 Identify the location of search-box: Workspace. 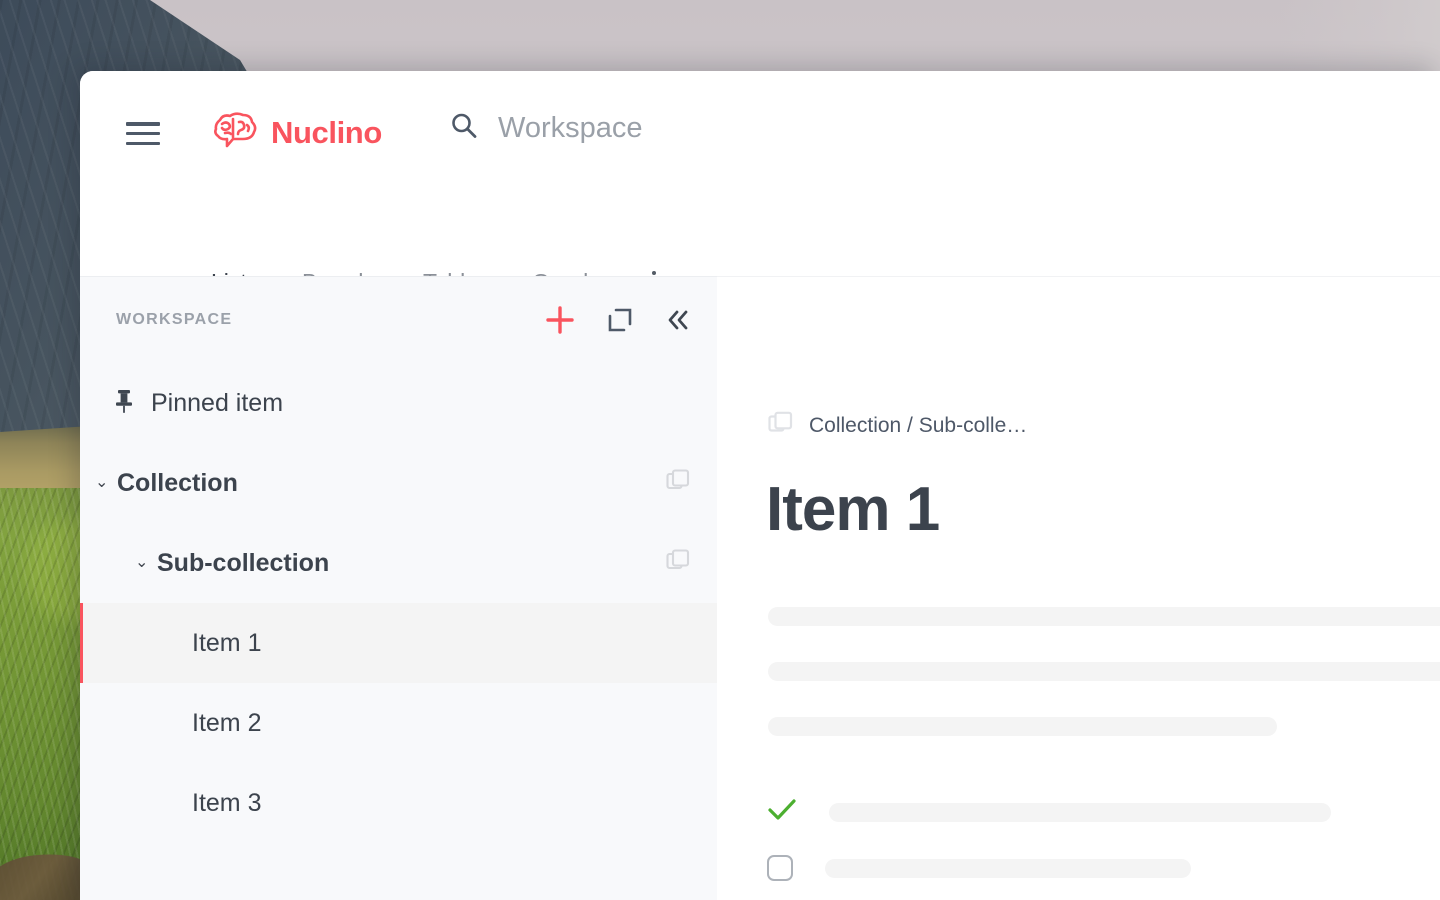
(546, 128).